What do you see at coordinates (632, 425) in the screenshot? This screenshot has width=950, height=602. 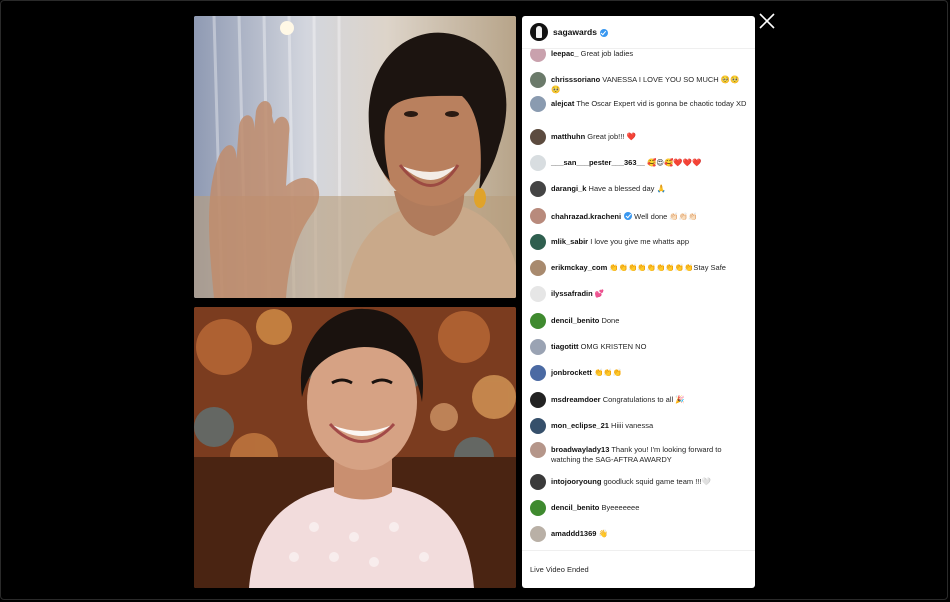 I see `comment-text: Hiiii vanessa` at bounding box center [632, 425].